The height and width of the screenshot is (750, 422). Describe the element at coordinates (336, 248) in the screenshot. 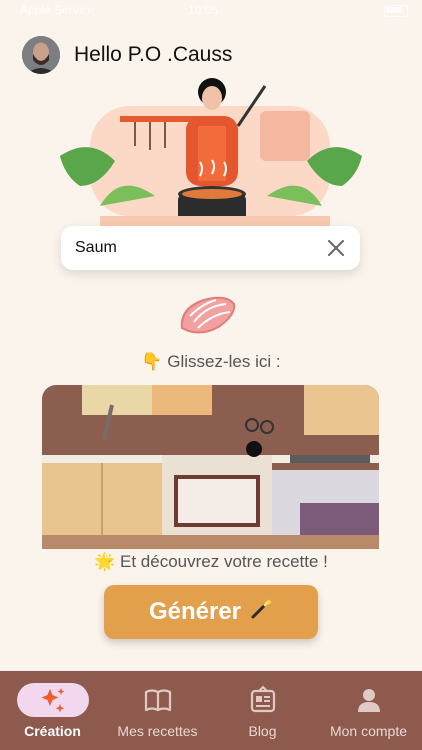

I see `close-icon` at that location.